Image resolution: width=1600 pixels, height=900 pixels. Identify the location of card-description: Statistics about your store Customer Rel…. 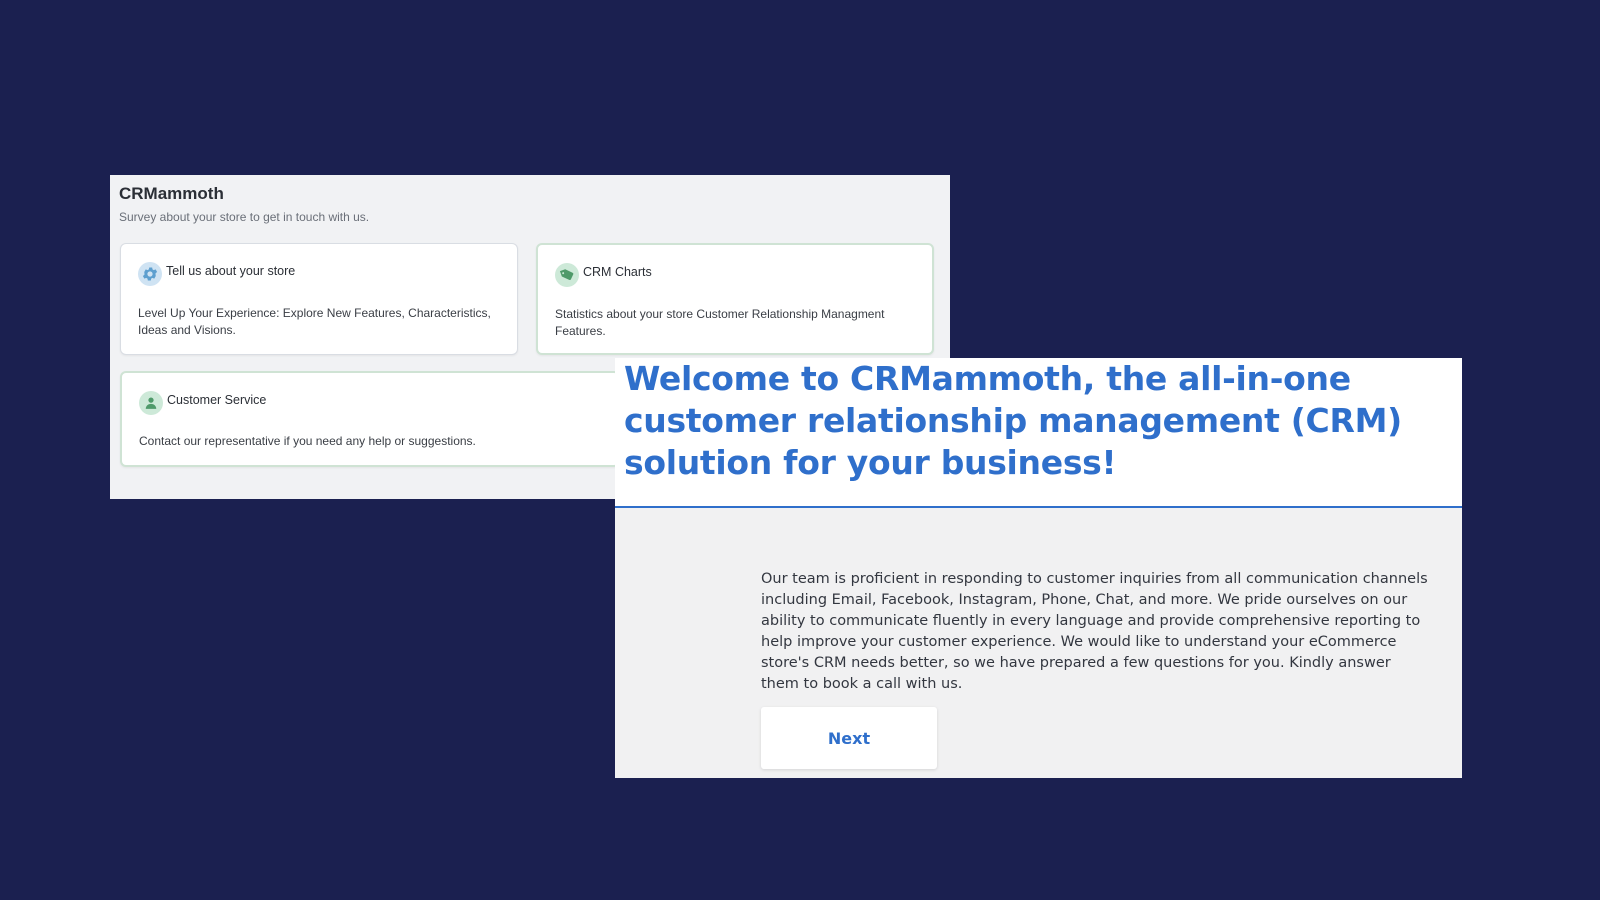
(720, 322).